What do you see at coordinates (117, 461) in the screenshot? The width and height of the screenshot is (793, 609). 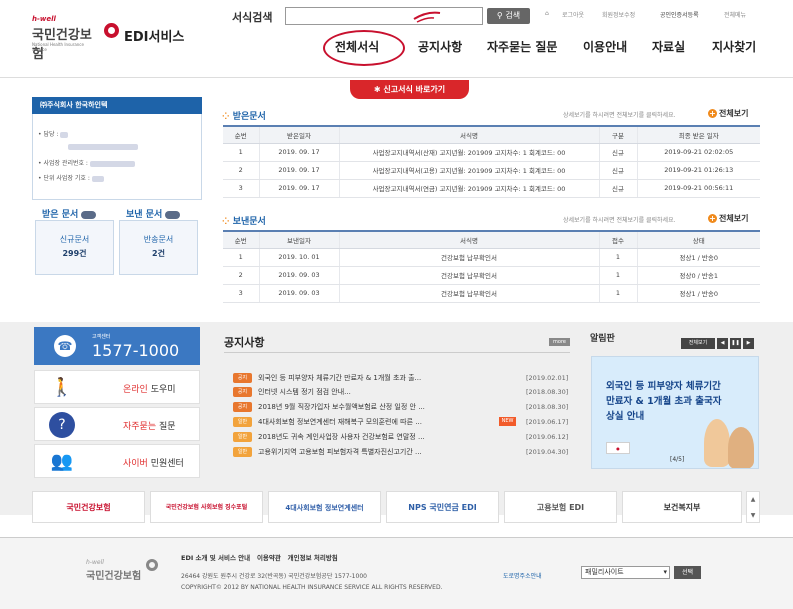 I see `cyber-center-link: 👥 사이버 민원센터` at bounding box center [117, 461].